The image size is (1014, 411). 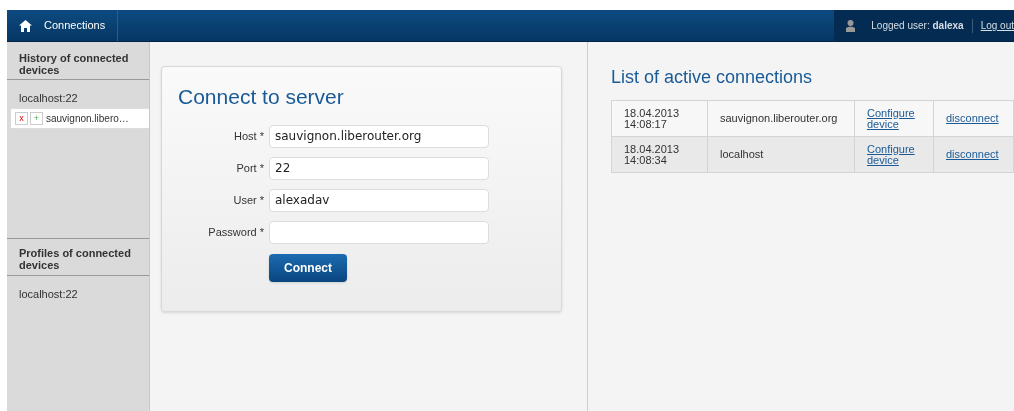 What do you see at coordinates (25, 25) in the screenshot?
I see `home-icon` at bounding box center [25, 25].